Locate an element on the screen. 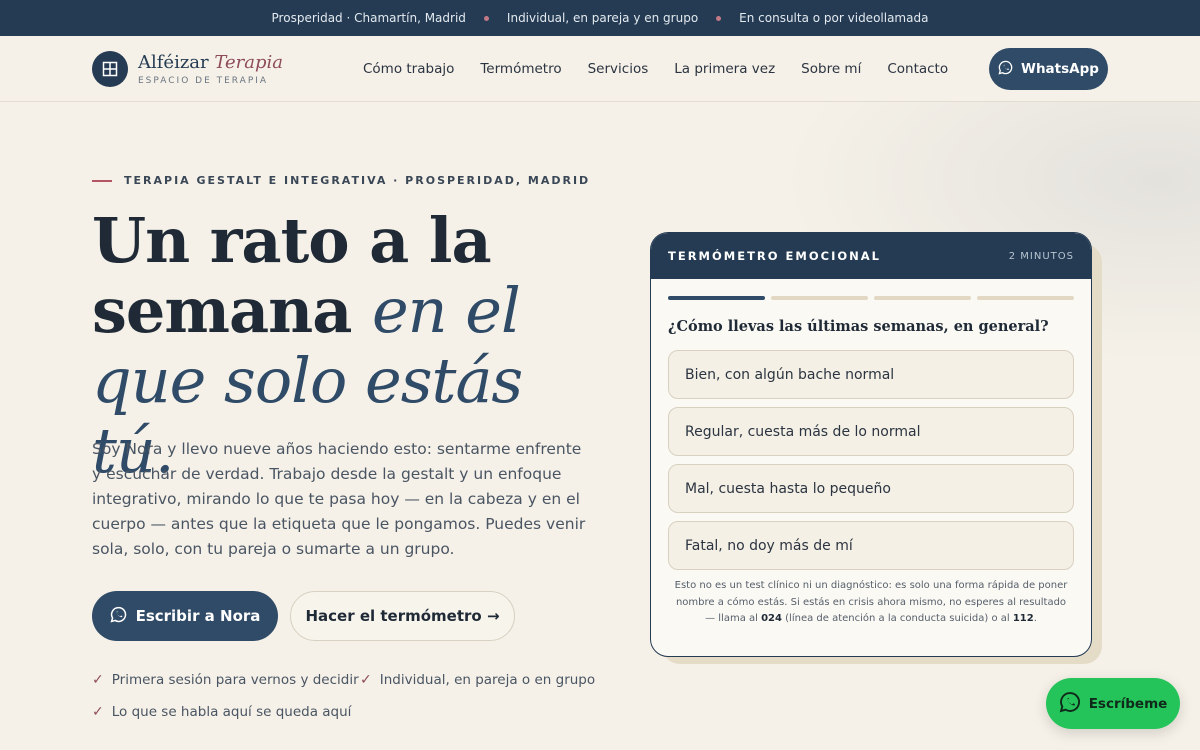 This screenshot has width=1200, height=750. take-thermometer-button: Hacer el termómetro → is located at coordinates (402, 616).